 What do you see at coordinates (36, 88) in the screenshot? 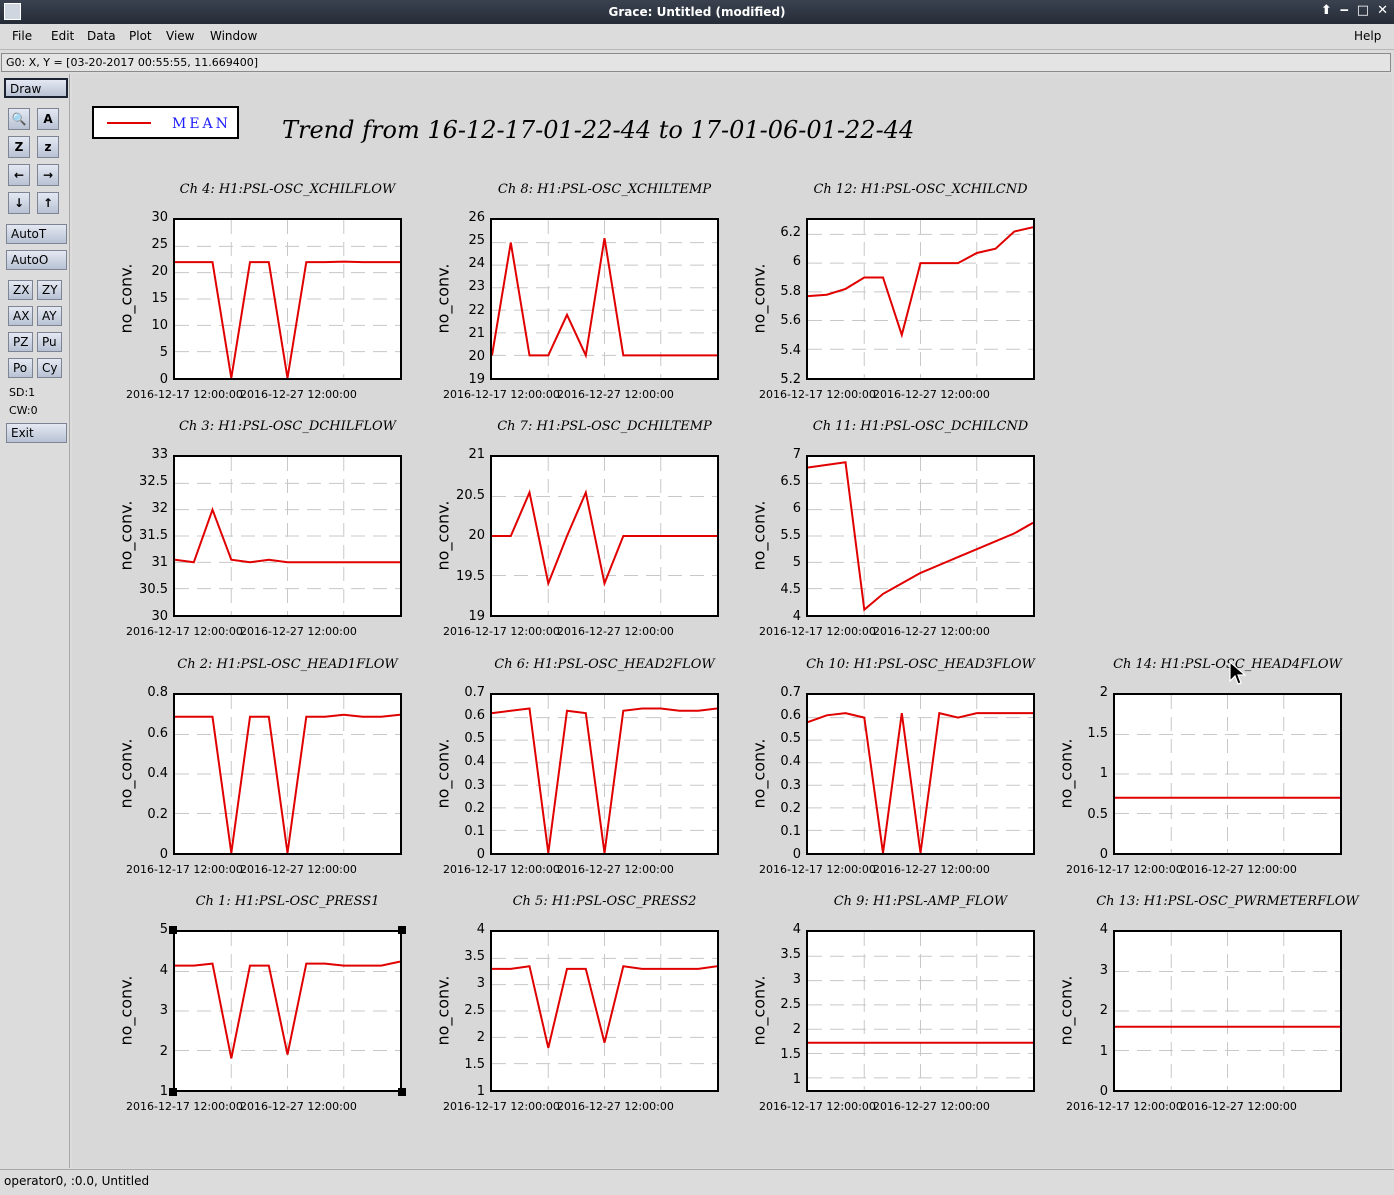
I see `draw-button: Draw` at bounding box center [36, 88].